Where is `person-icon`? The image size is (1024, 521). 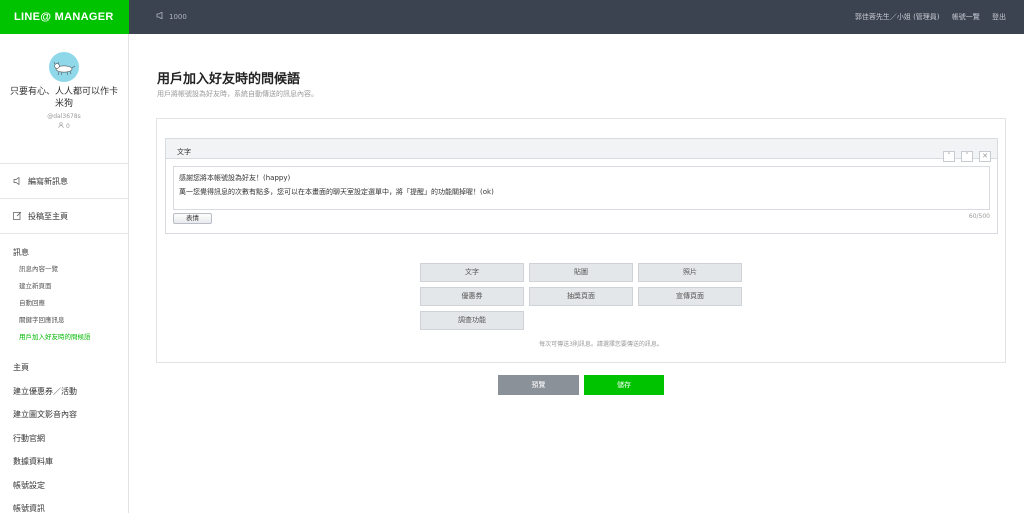
person-icon is located at coordinates (61, 125).